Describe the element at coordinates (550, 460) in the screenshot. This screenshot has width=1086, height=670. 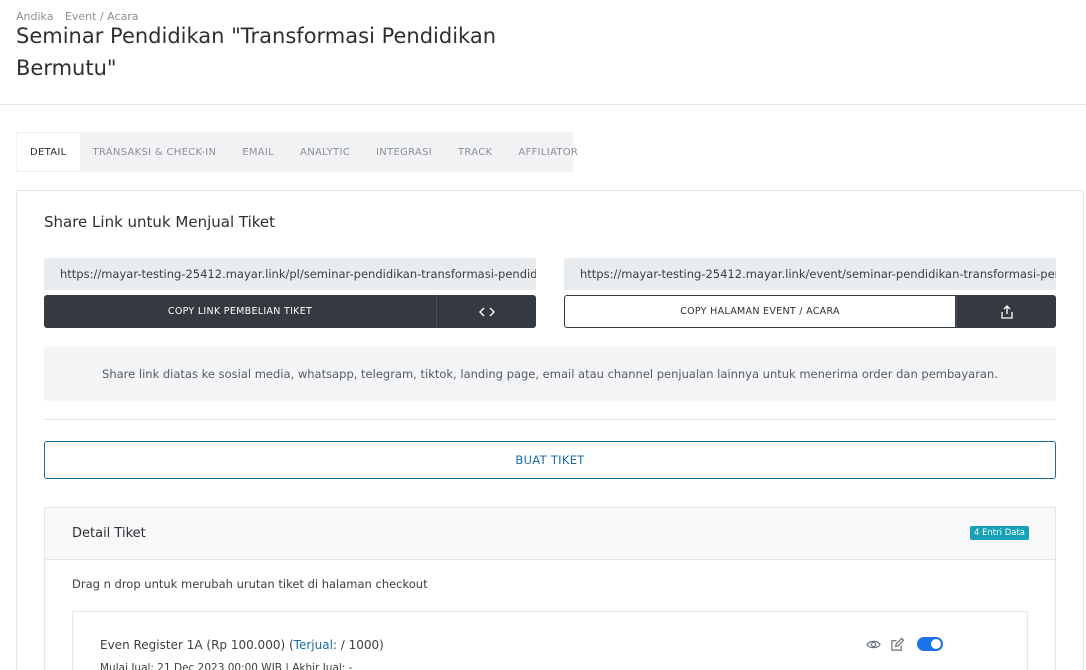
I see `create-ticket-button: BUAT TIKET` at that location.